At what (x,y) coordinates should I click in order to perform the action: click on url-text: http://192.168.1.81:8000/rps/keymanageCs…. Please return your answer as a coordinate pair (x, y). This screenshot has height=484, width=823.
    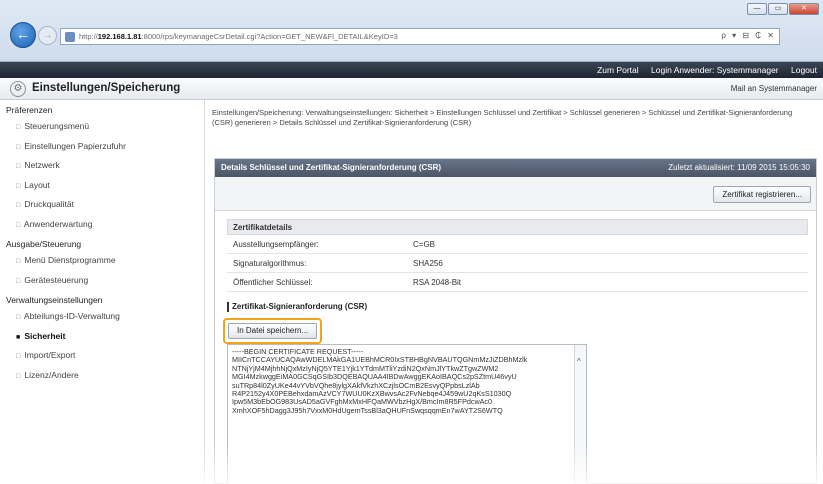
    Looking at the image, I should click on (238, 36).